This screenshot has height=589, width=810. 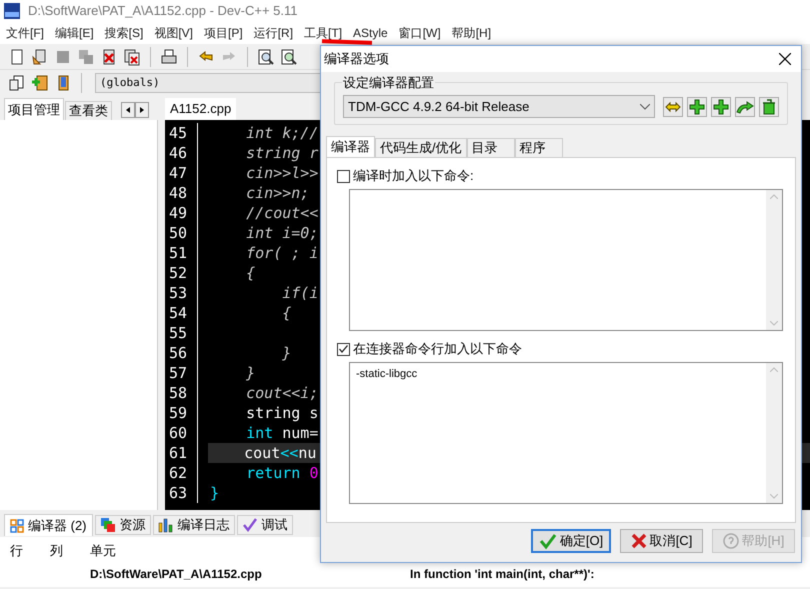 What do you see at coordinates (661, 541) in the screenshot?
I see `dialog-button: 取消[C]` at bounding box center [661, 541].